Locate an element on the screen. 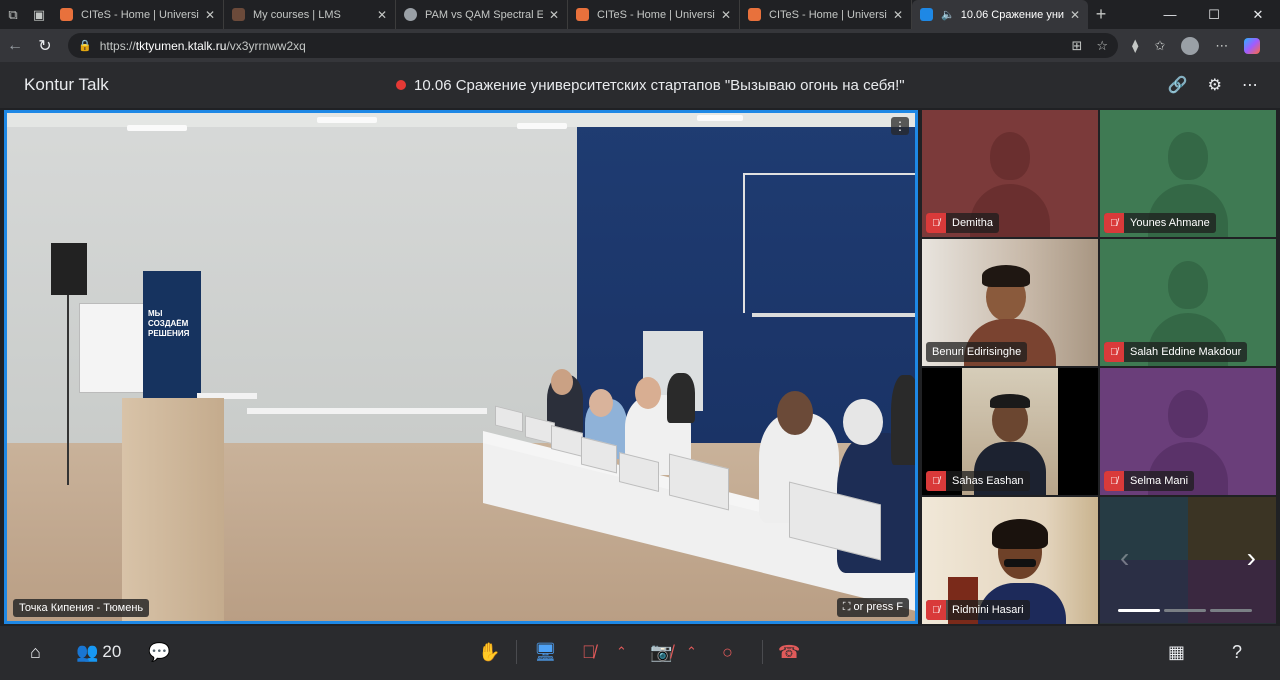 The height and width of the screenshot is (680, 1280). stage-menu-icon: ⋮ is located at coordinates (900, 126).